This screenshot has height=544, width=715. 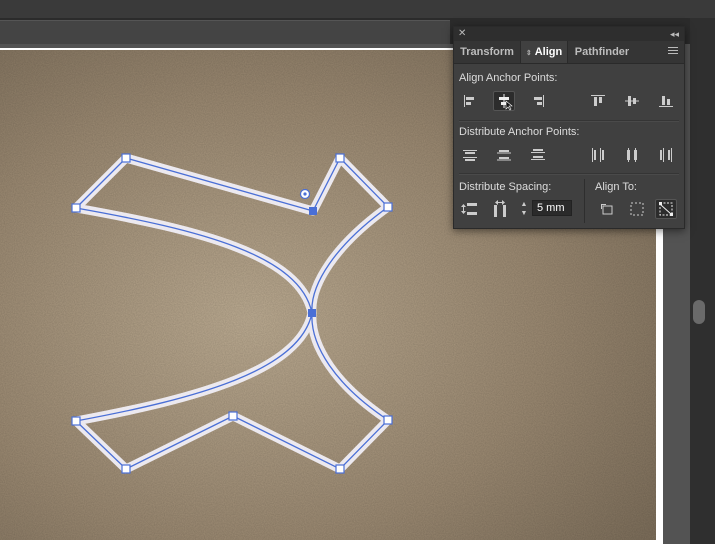 I want to click on tab-align: ⇕ Align, so click(x=544, y=52).